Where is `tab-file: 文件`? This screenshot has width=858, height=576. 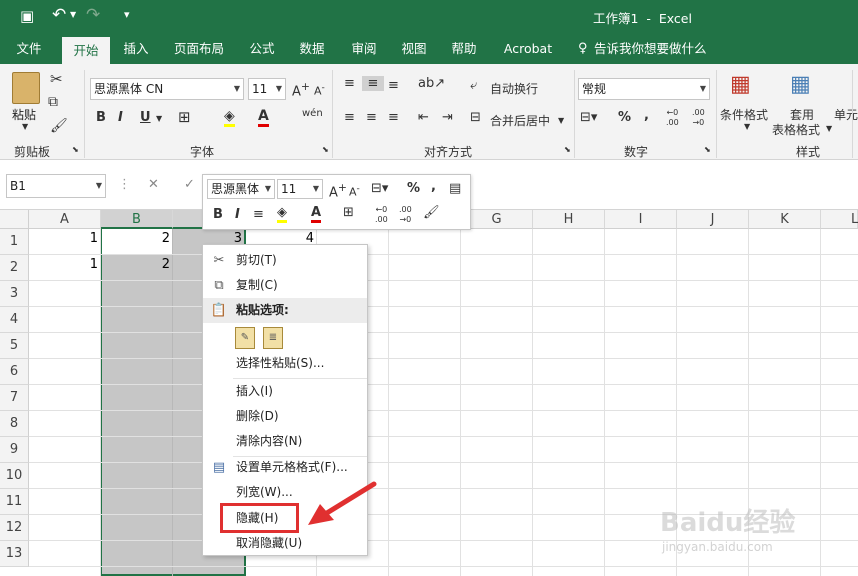 tab-file: 文件 is located at coordinates (29, 49).